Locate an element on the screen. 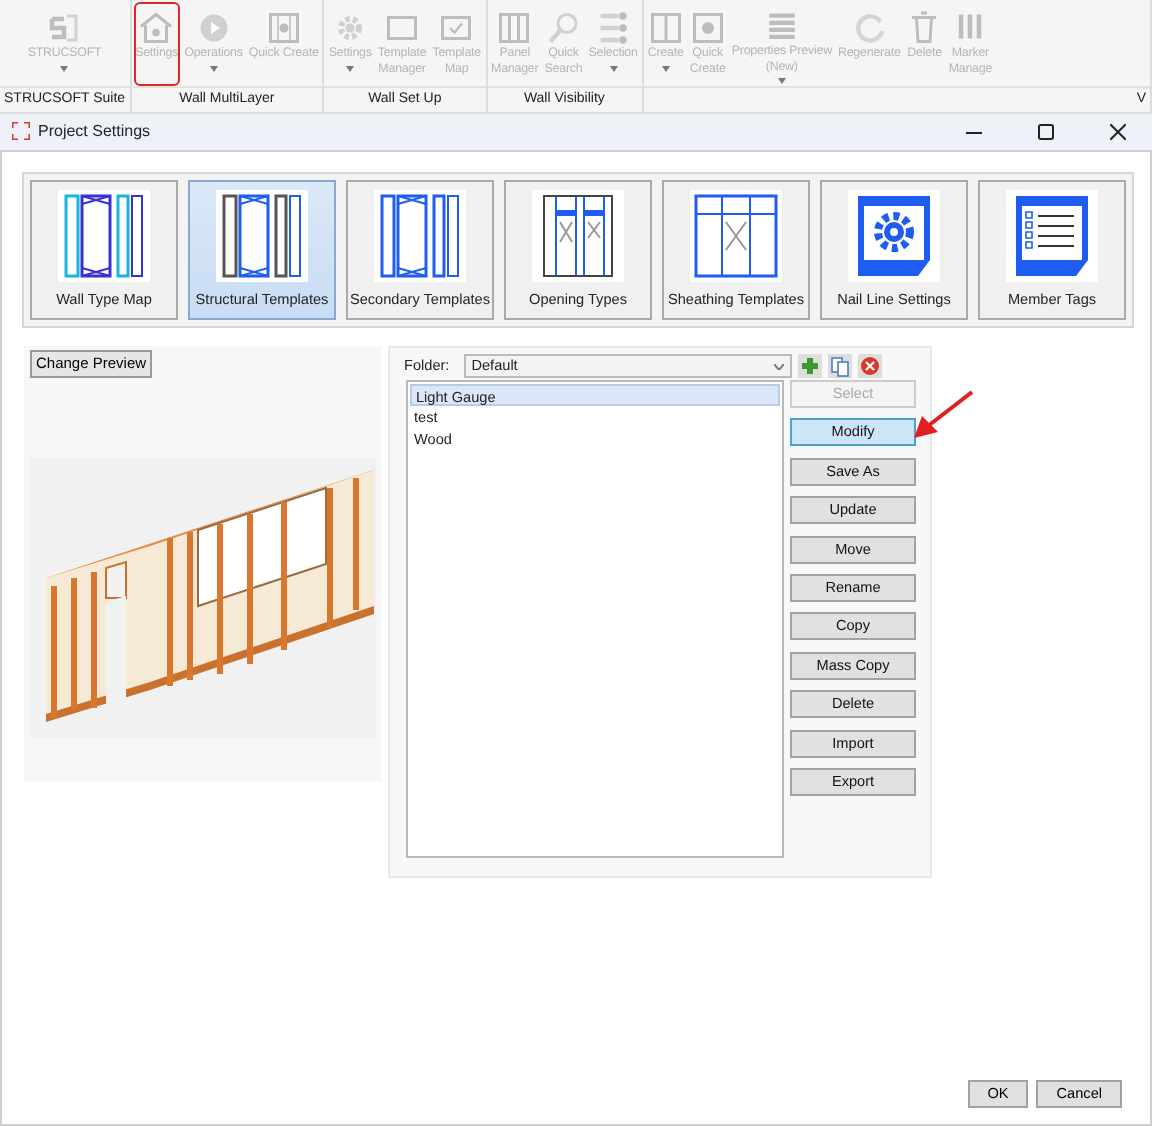  caret-icon is located at coordinates (778, 366).